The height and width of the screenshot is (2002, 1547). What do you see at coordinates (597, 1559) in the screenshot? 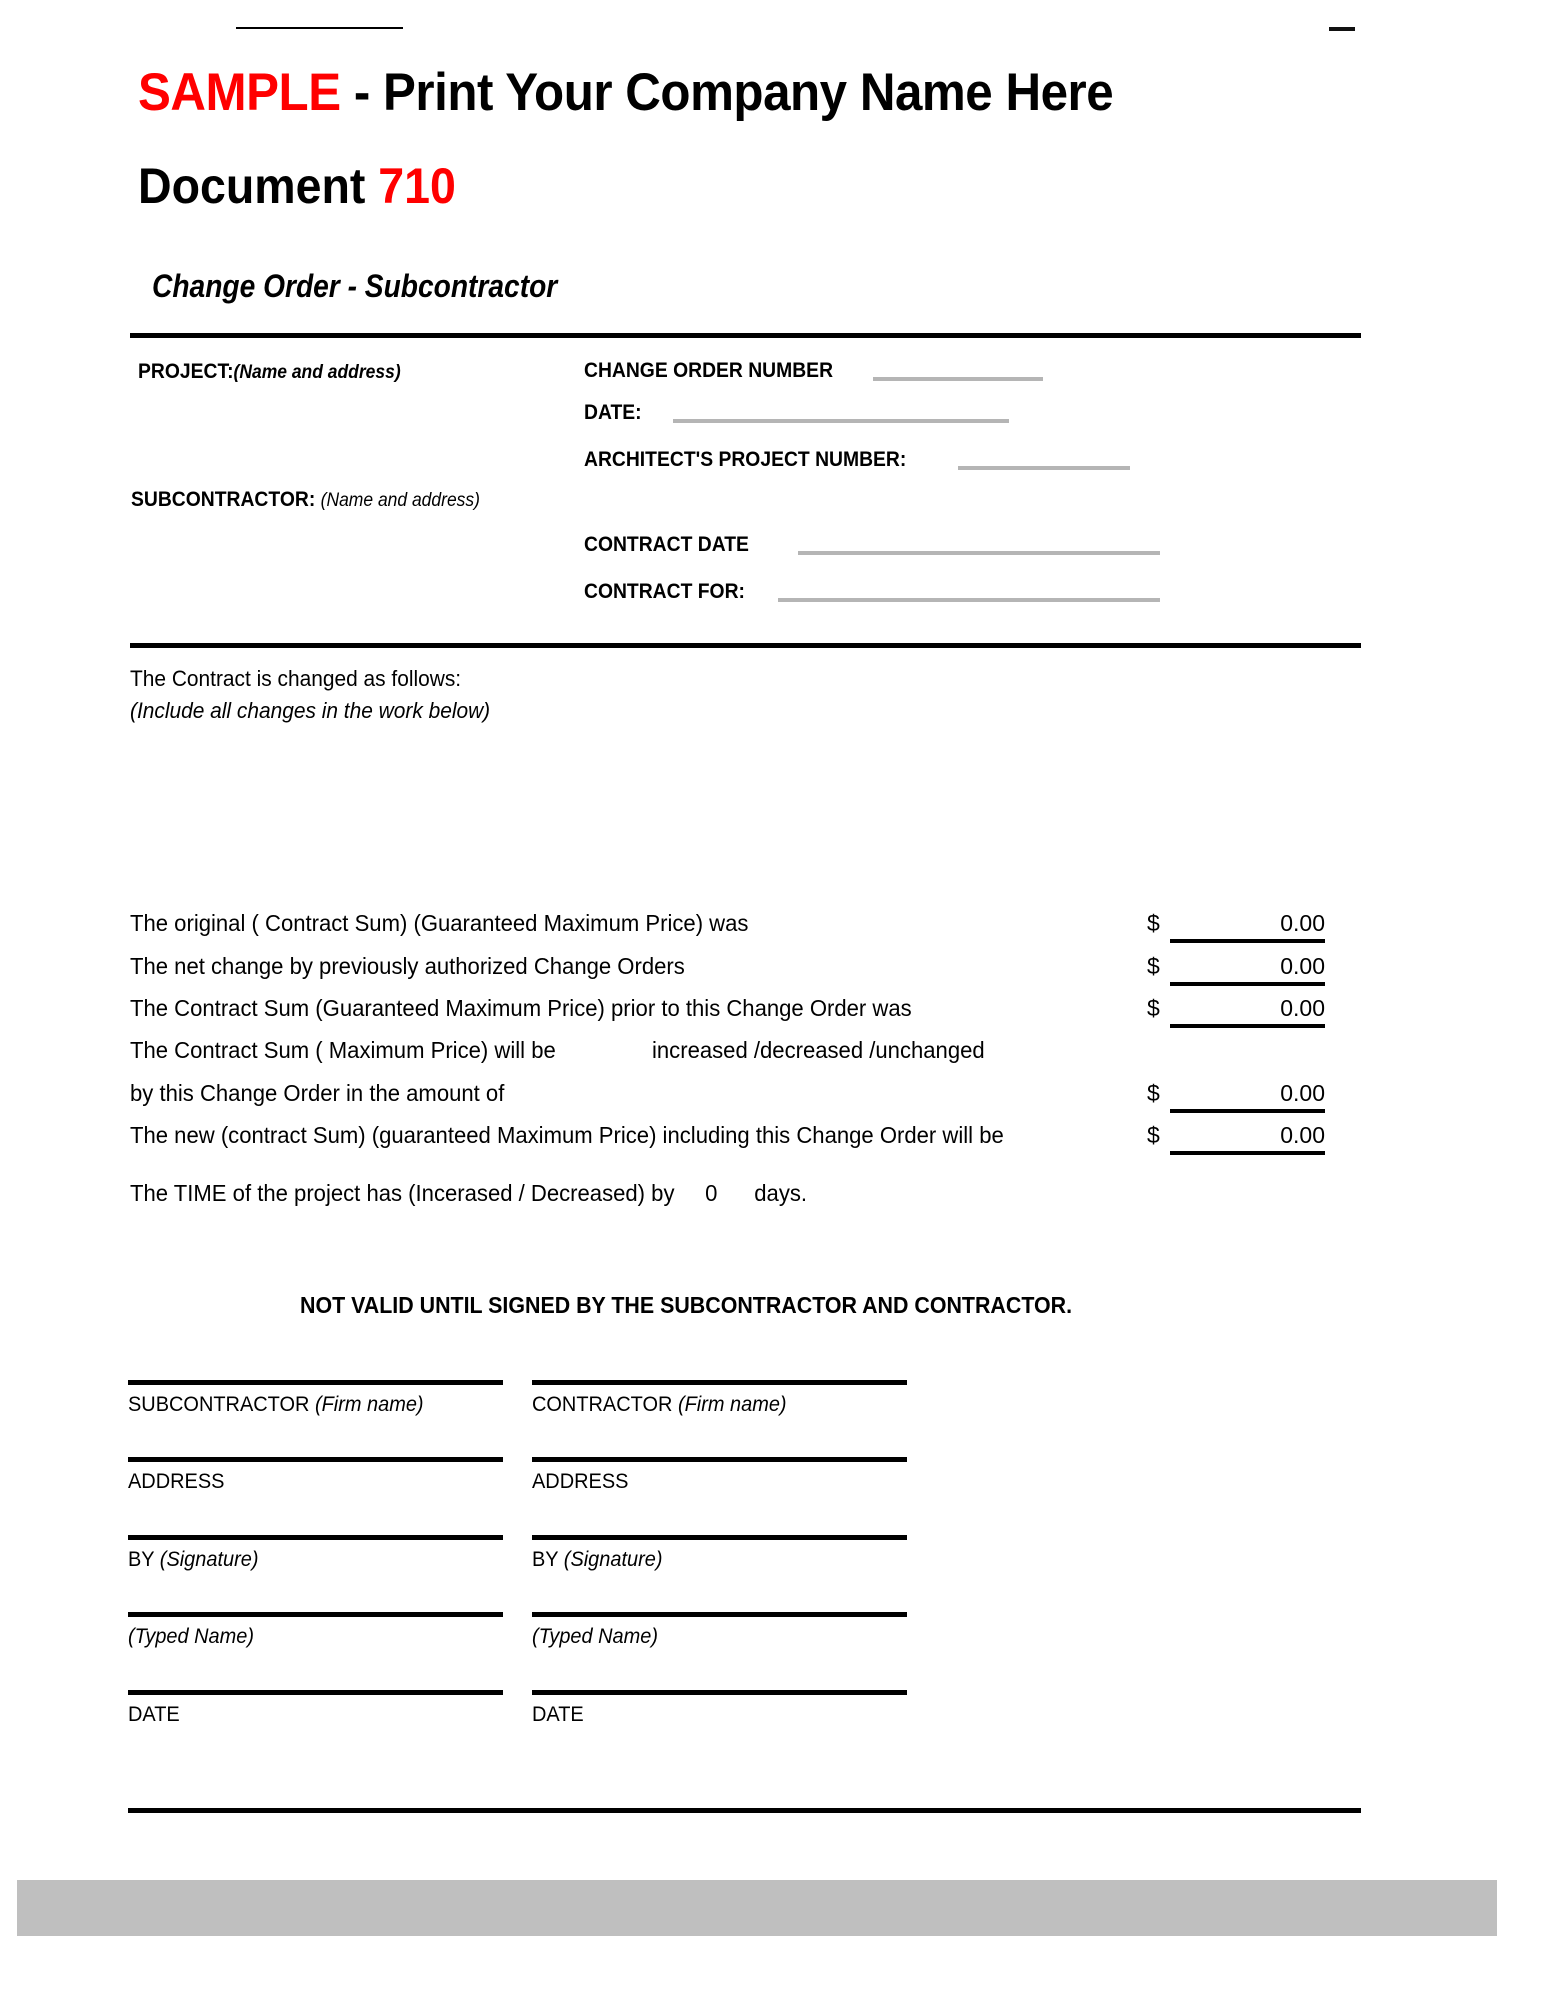
I see `contractor-signature-label: BY (Signature)` at bounding box center [597, 1559].